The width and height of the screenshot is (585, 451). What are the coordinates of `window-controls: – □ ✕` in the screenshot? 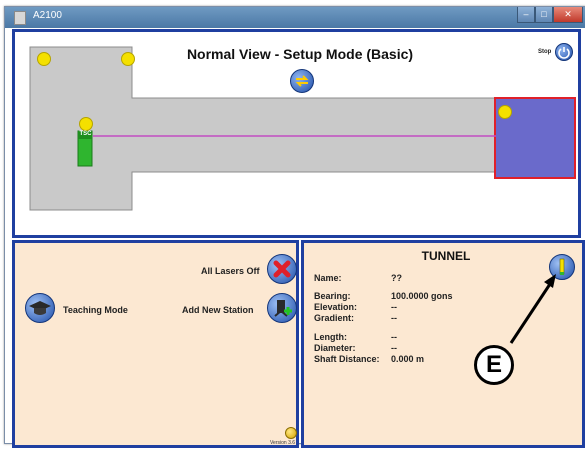 It's located at (550, 15).